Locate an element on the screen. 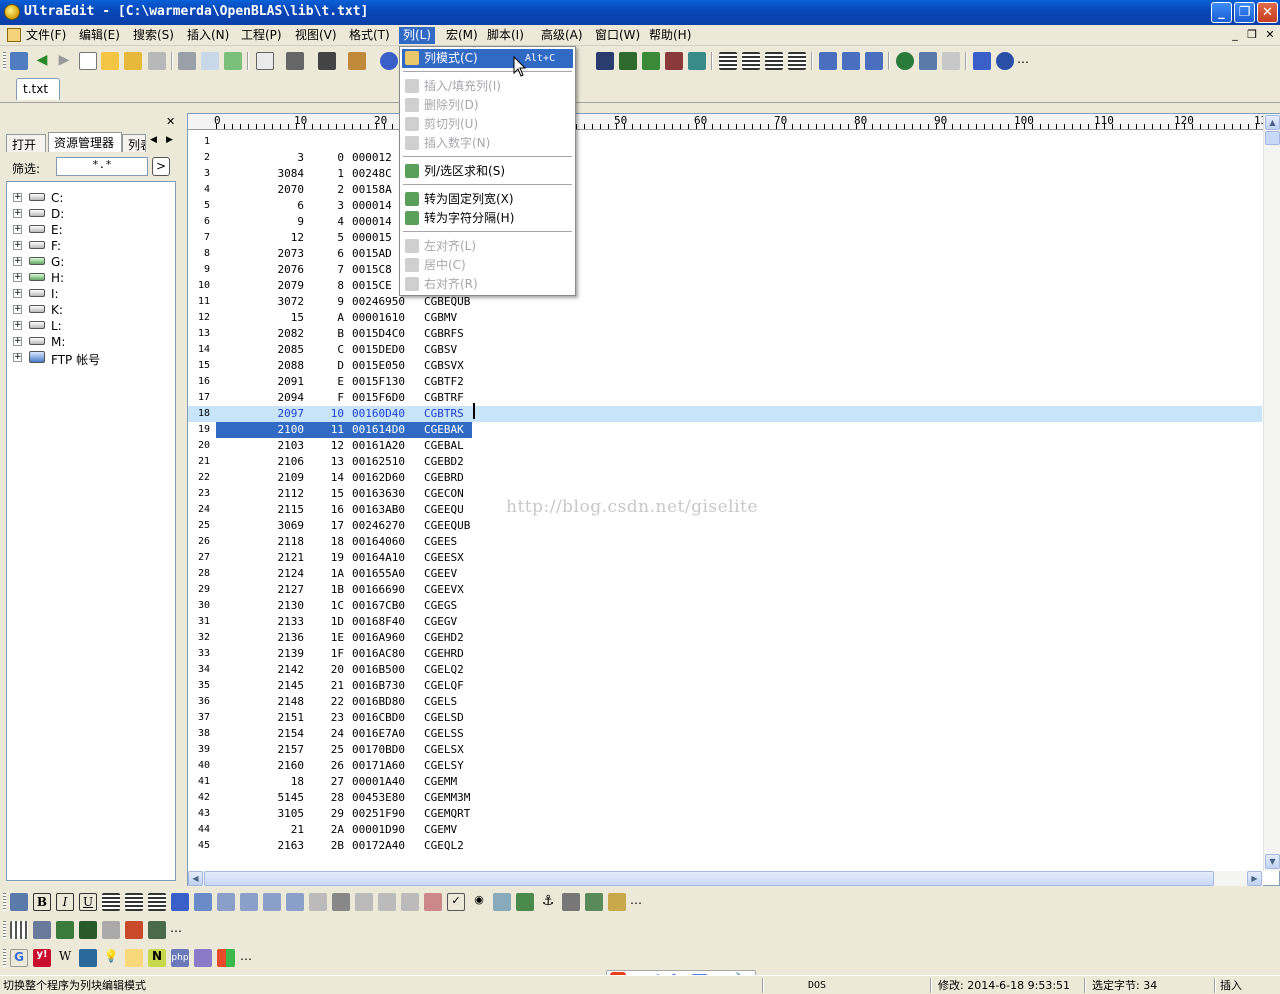  numbered-list-icon is located at coordinates (157, 902).